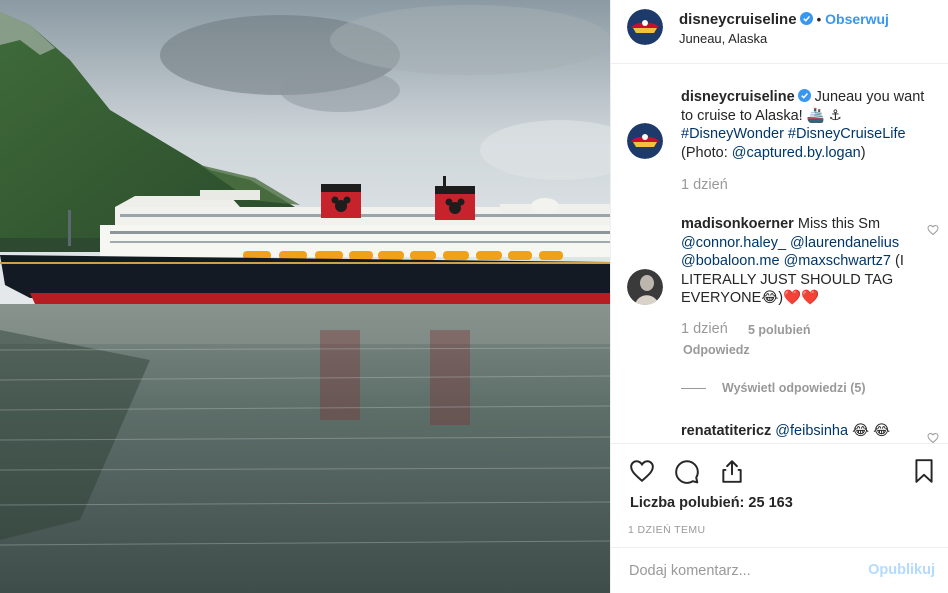 This screenshot has width=948, height=593. What do you see at coordinates (645, 27) in the screenshot?
I see `avatar` at bounding box center [645, 27].